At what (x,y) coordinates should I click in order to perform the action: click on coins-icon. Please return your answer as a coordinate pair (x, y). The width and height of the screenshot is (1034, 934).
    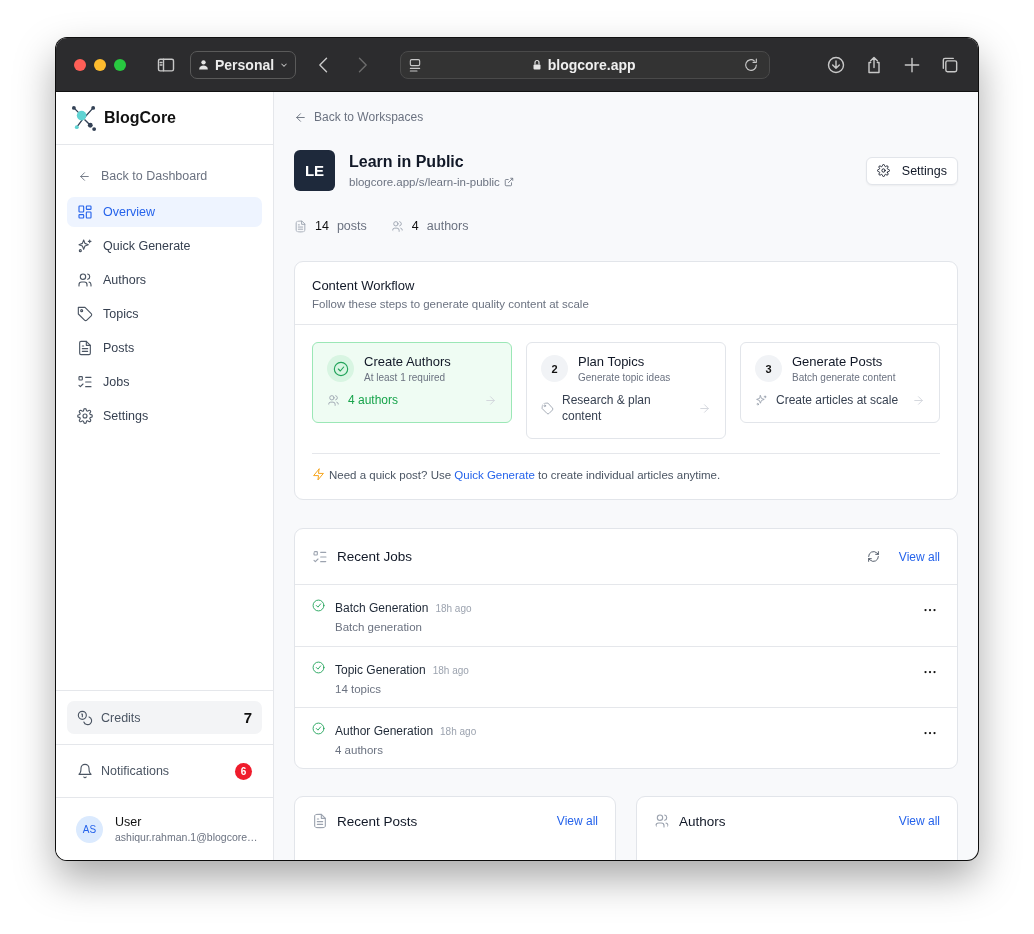
    Looking at the image, I should click on (85, 717).